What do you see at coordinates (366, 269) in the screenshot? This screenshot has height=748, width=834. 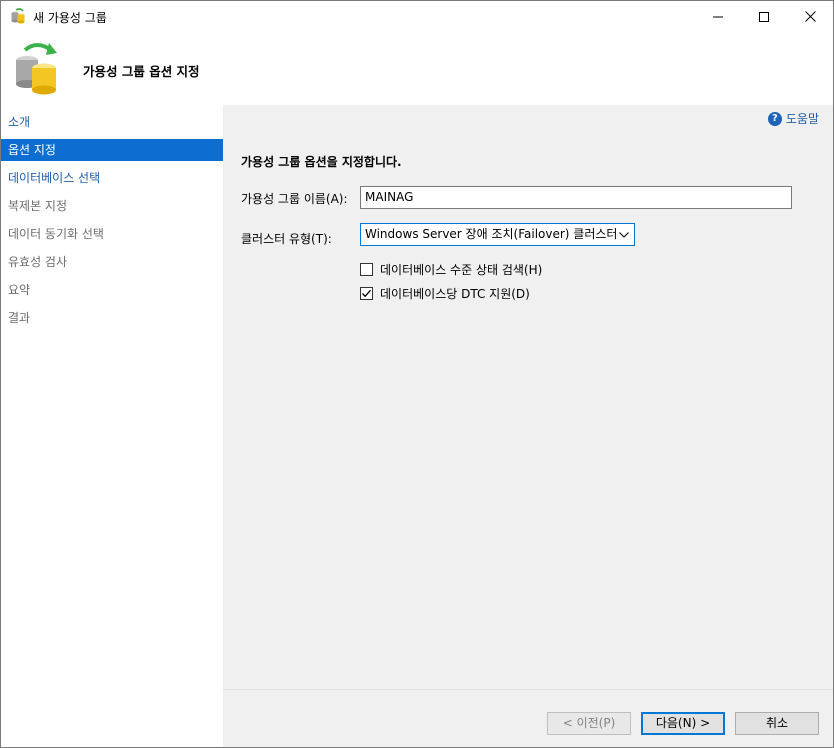 I see `health-detection-checkbox` at bounding box center [366, 269].